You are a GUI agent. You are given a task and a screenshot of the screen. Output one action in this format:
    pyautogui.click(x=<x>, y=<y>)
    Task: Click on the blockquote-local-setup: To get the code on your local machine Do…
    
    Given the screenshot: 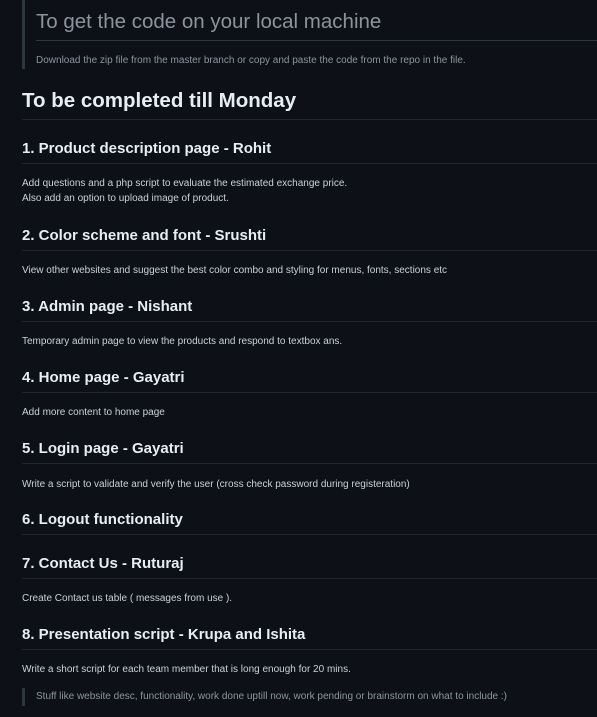 What is the action you would take?
    pyautogui.click(x=309, y=34)
    